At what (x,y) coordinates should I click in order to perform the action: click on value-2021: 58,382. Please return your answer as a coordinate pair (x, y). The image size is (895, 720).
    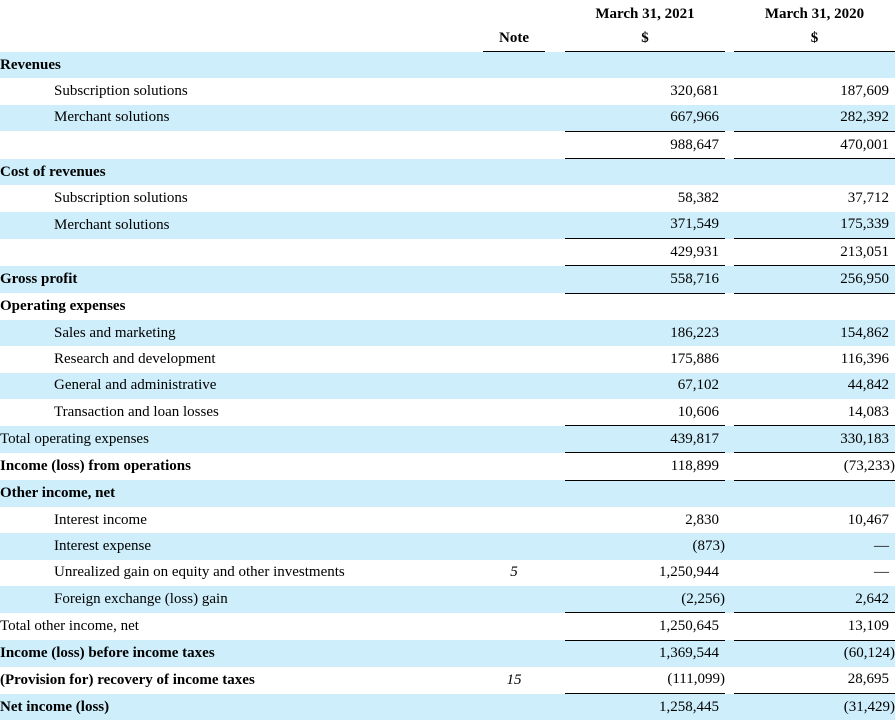
    Looking at the image, I should click on (645, 198).